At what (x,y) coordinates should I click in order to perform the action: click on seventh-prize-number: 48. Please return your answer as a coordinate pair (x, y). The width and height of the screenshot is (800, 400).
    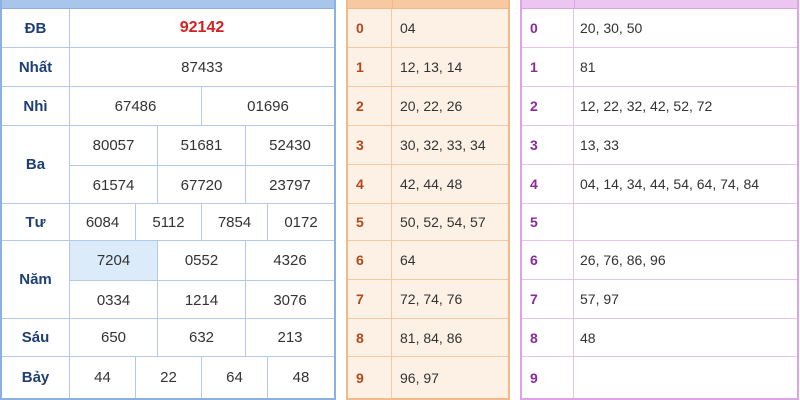
    Looking at the image, I should click on (301, 377).